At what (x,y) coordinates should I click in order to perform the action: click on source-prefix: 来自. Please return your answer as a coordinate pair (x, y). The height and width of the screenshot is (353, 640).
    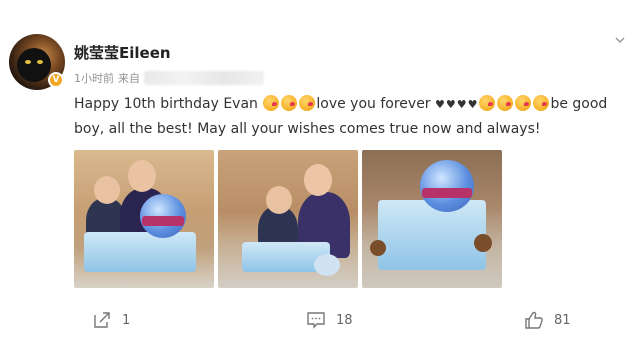
    Looking at the image, I should click on (129, 78).